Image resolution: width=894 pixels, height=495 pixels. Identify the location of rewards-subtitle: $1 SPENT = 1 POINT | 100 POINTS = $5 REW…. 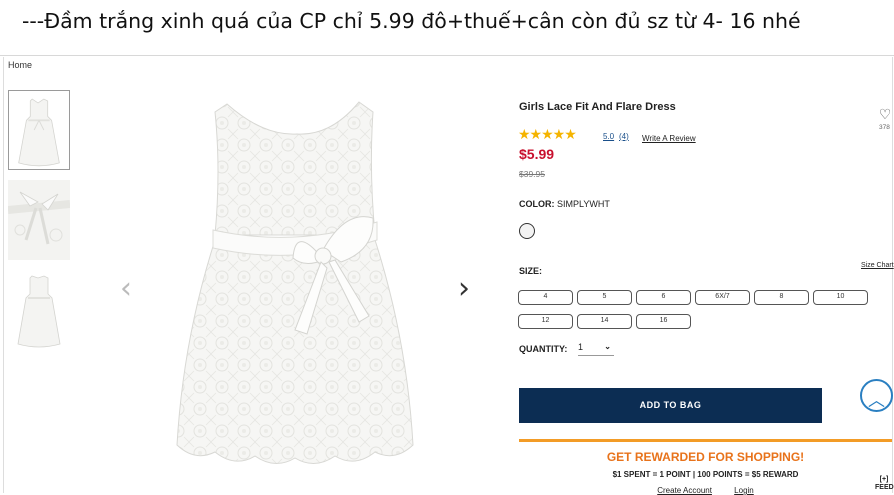
(705, 474).